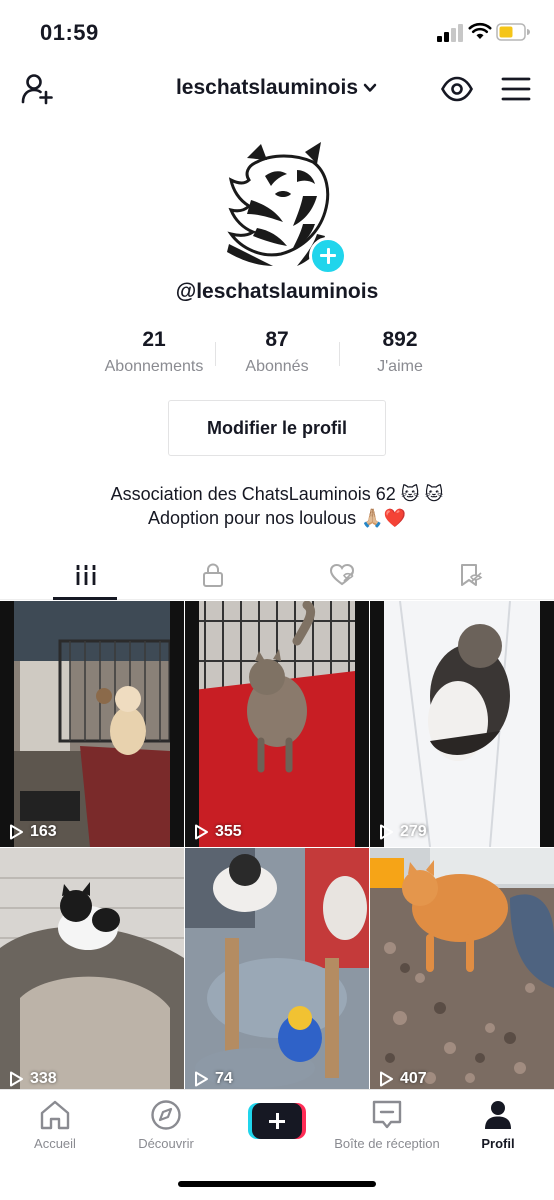 This screenshot has height=1200, width=554. I want to click on lock-icon, so click(213, 575).